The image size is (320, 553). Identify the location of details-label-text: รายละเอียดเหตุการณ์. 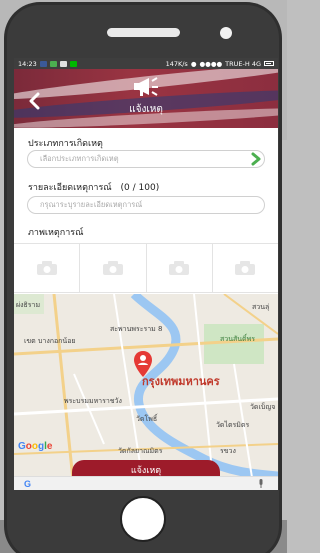
(70, 188).